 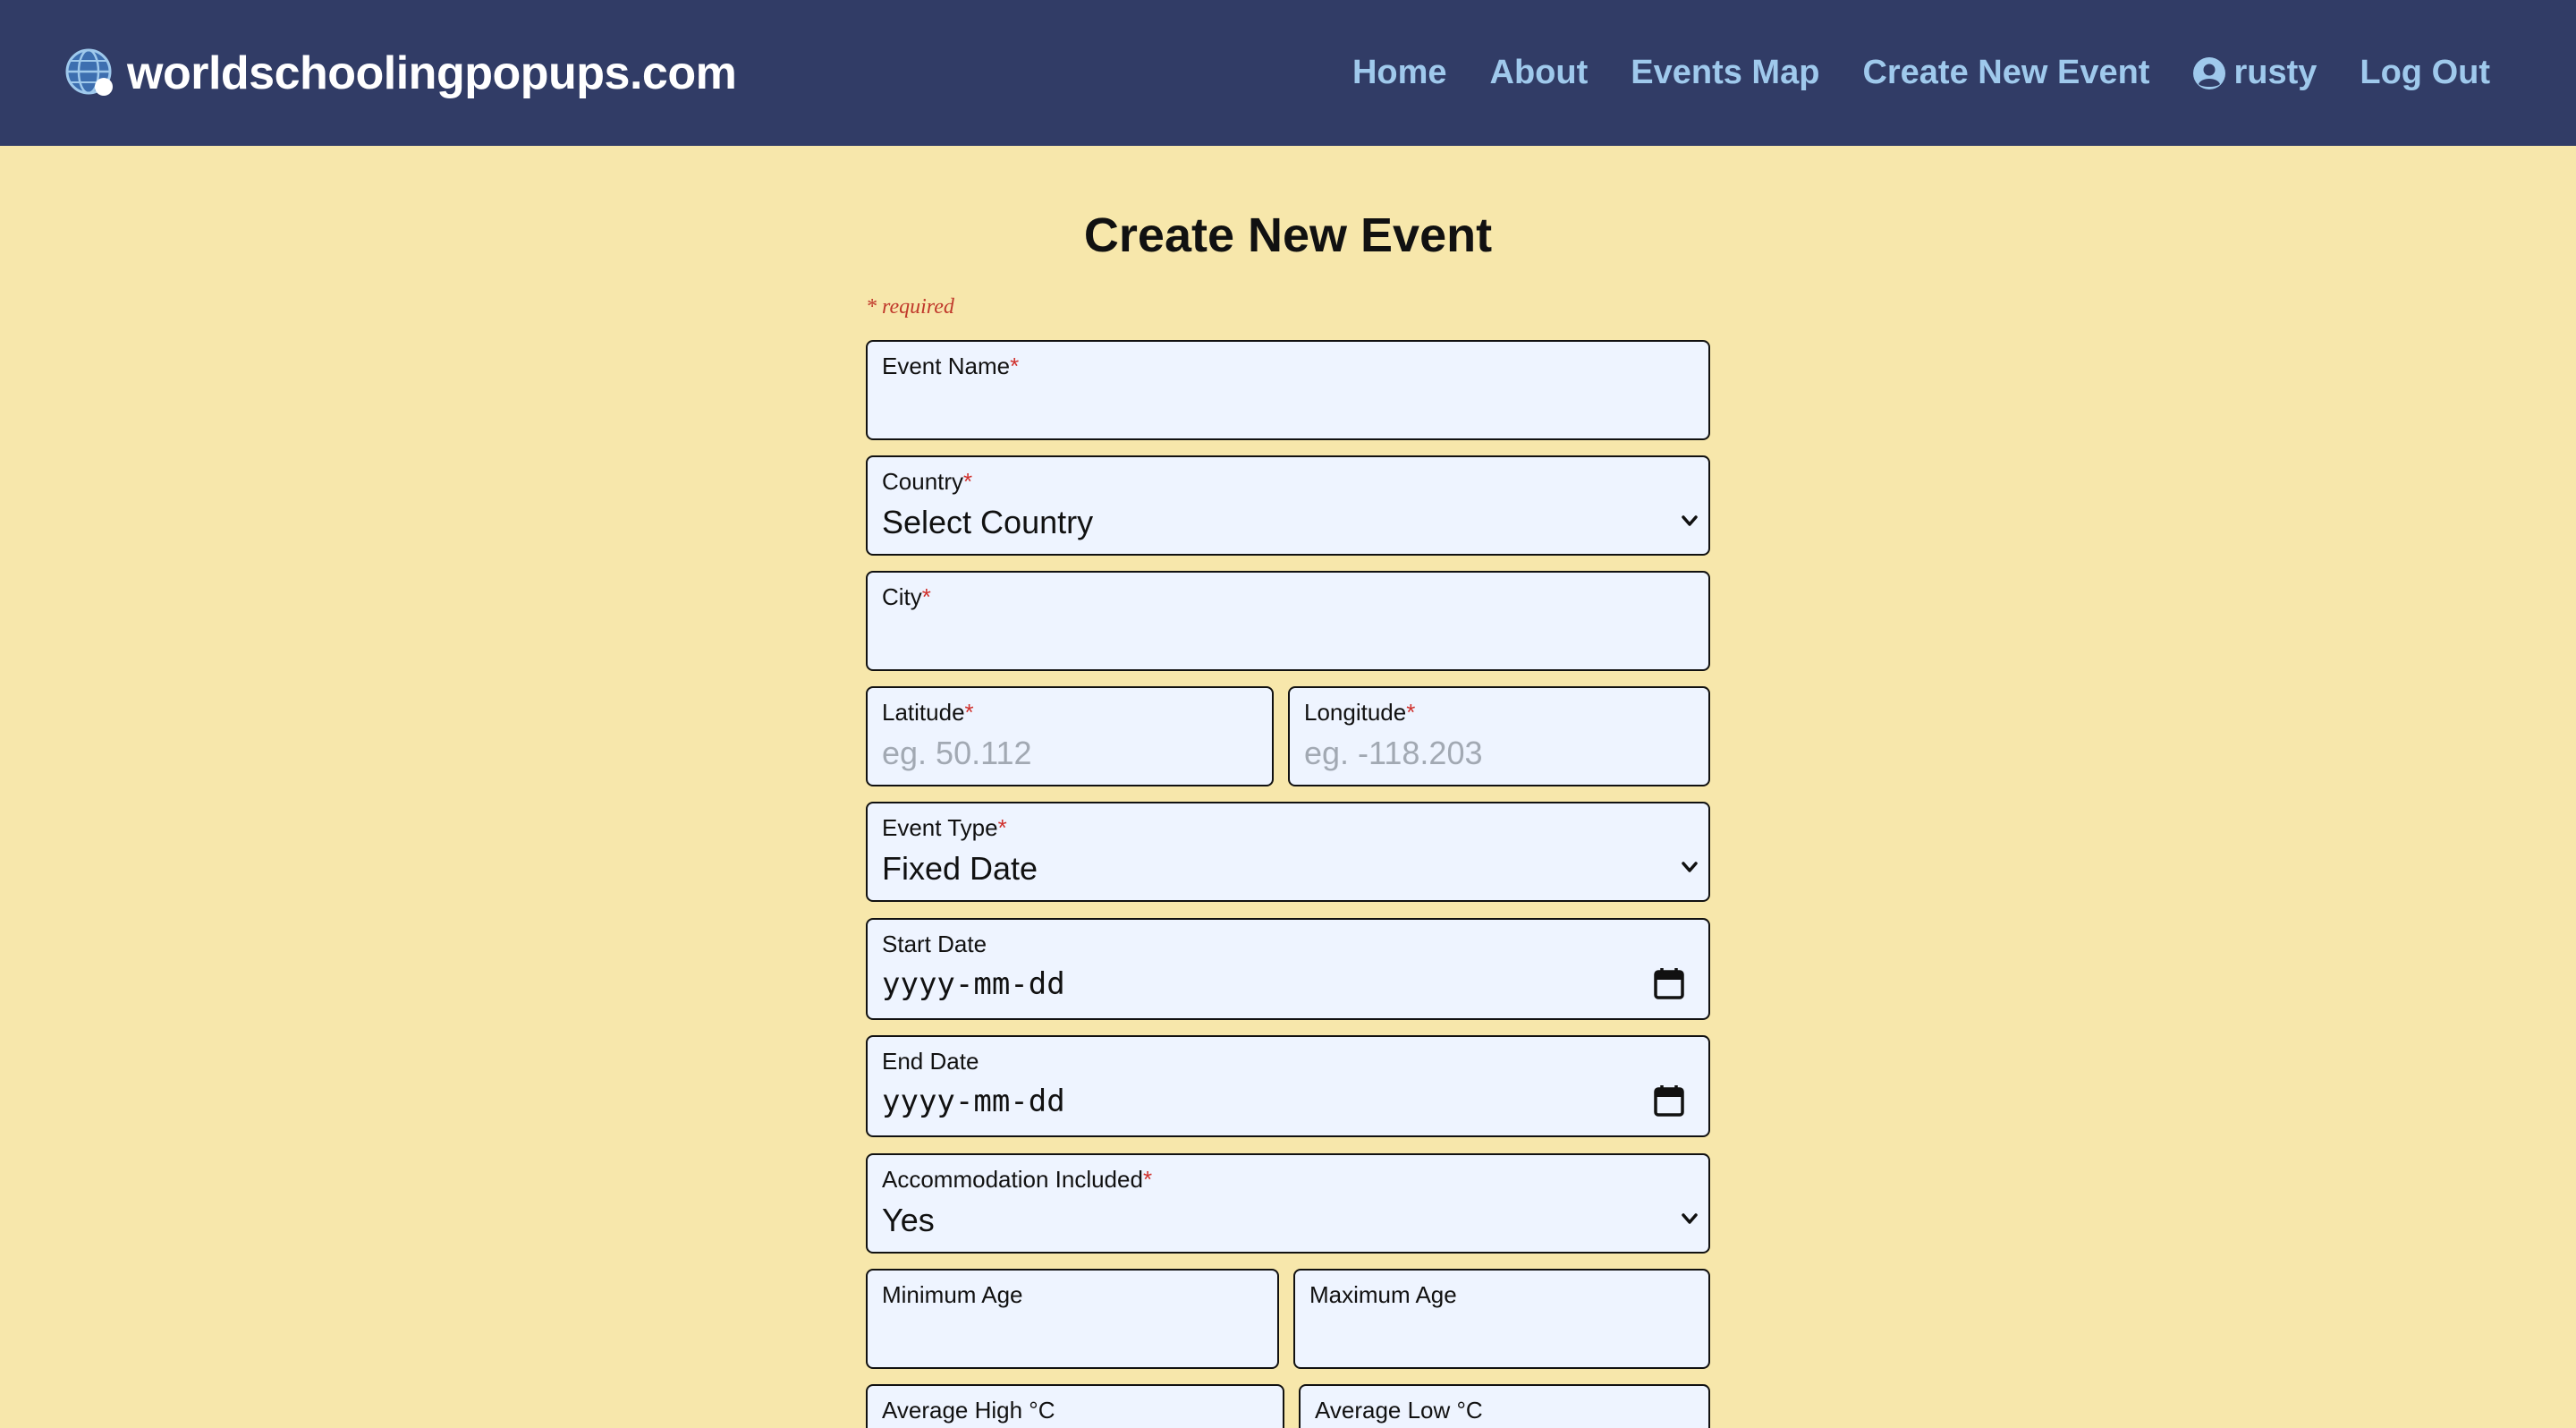 What do you see at coordinates (988, 522) in the screenshot?
I see `country-selected: Select Country` at bounding box center [988, 522].